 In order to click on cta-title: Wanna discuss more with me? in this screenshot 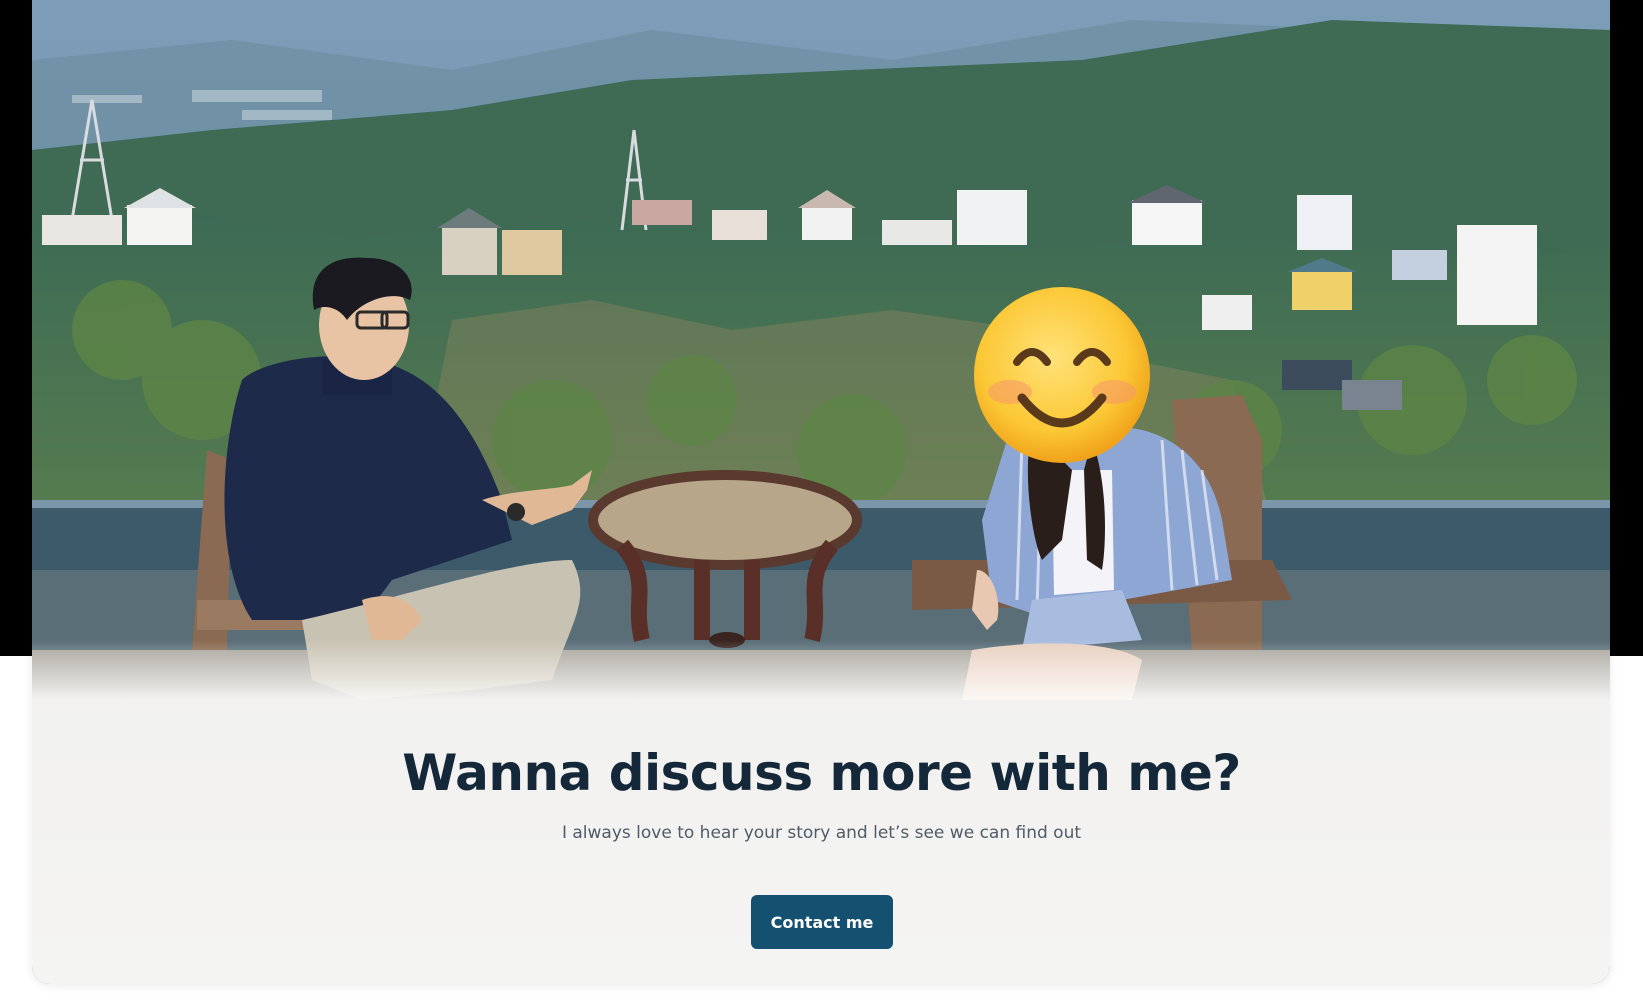, I will do `click(821, 773)`.